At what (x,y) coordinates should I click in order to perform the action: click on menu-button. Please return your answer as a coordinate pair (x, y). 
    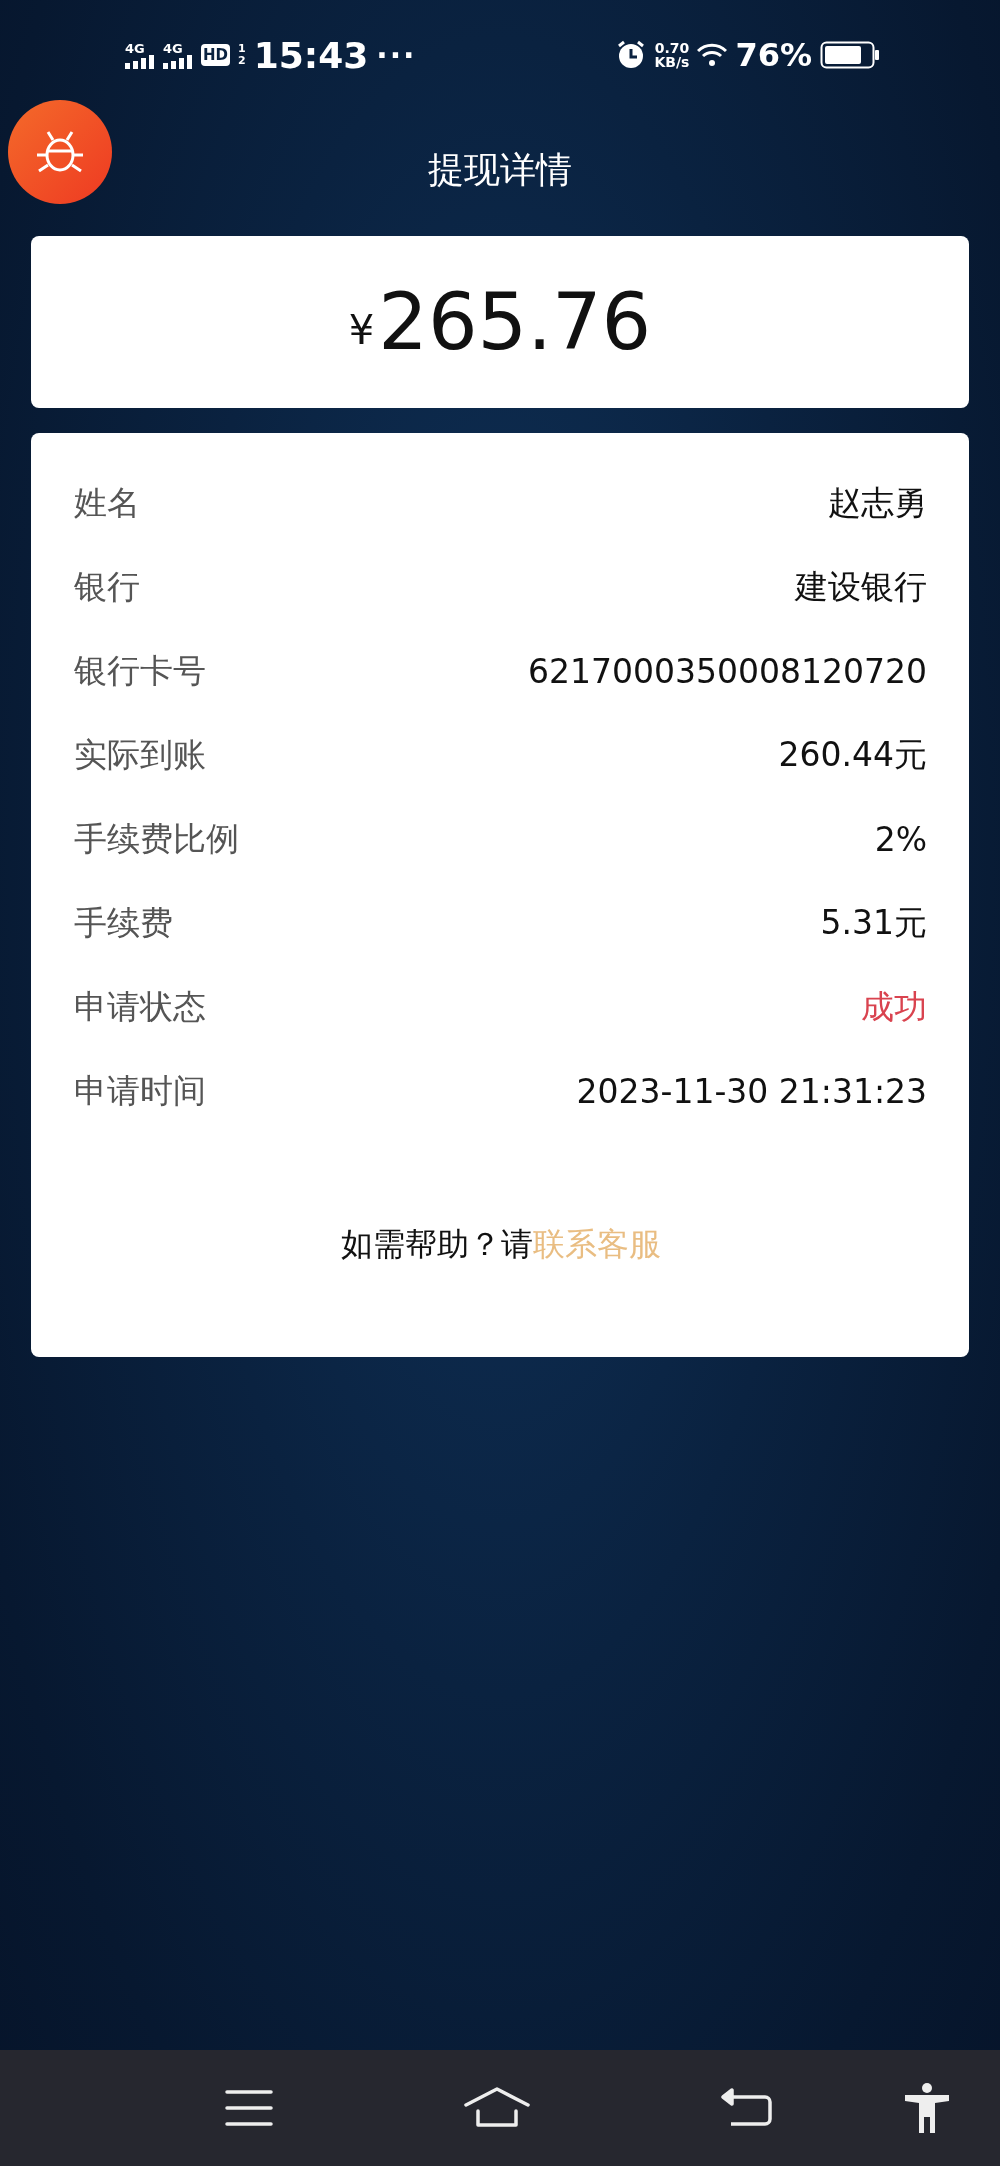
    Looking at the image, I should click on (249, 2108).